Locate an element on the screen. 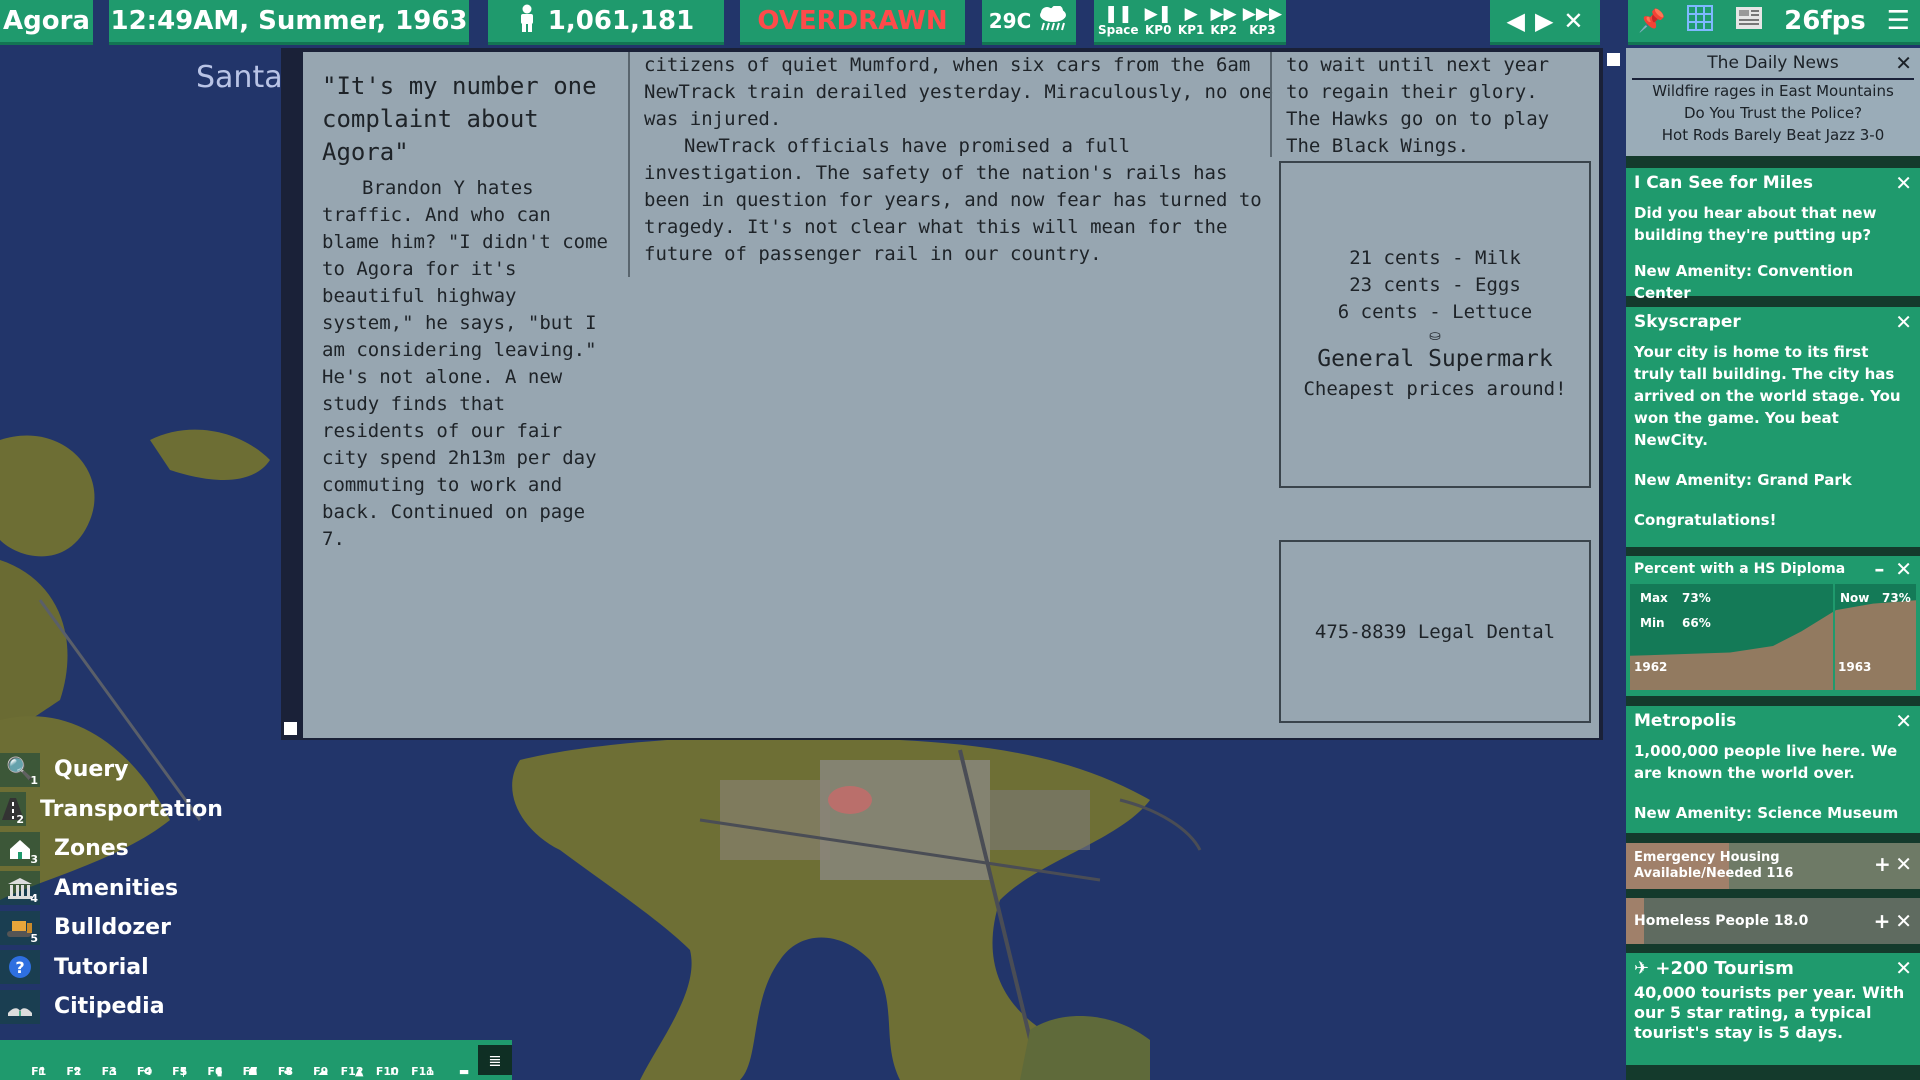 This screenshot has height=1080, width=1920. tool-cloud-button: ☁ F9 is located at coordinates (311, 1060).